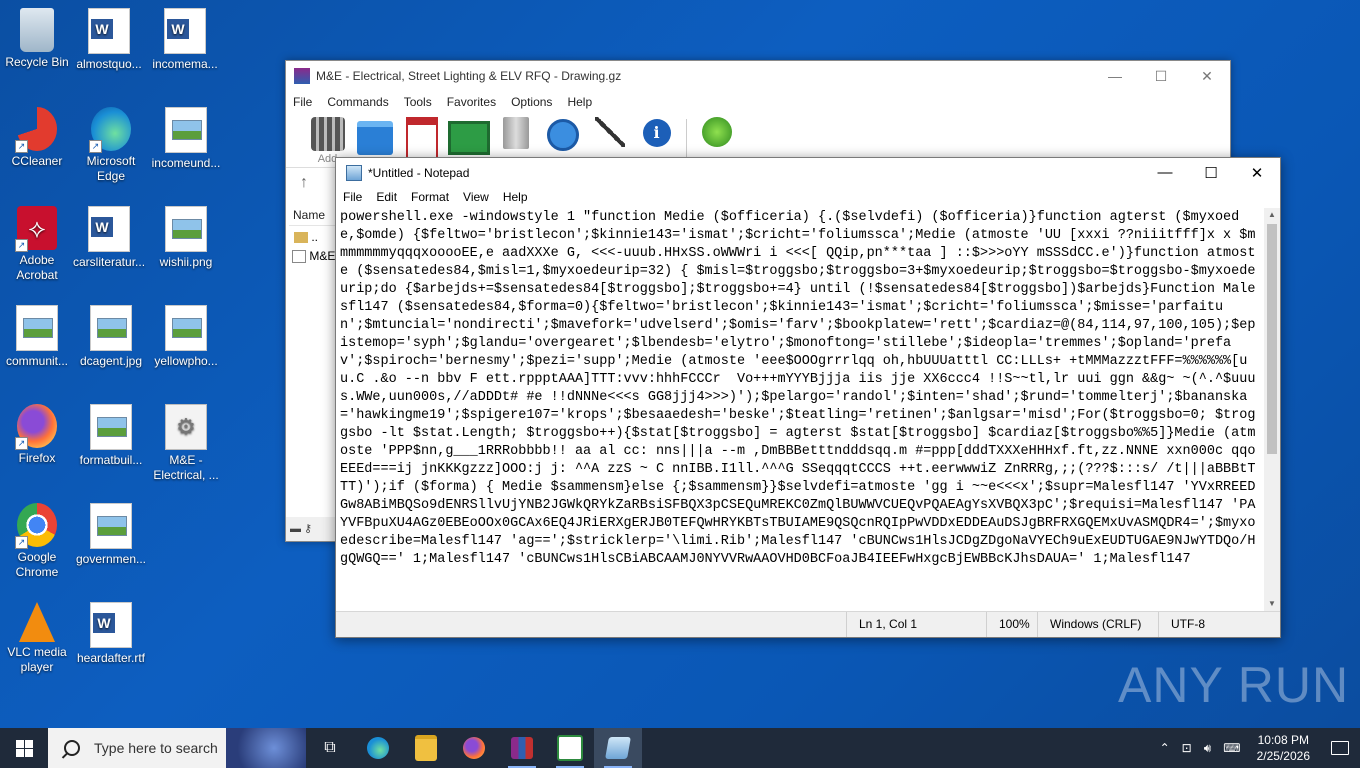  I want to click on spreadsheet-icon, so click(570, 748).